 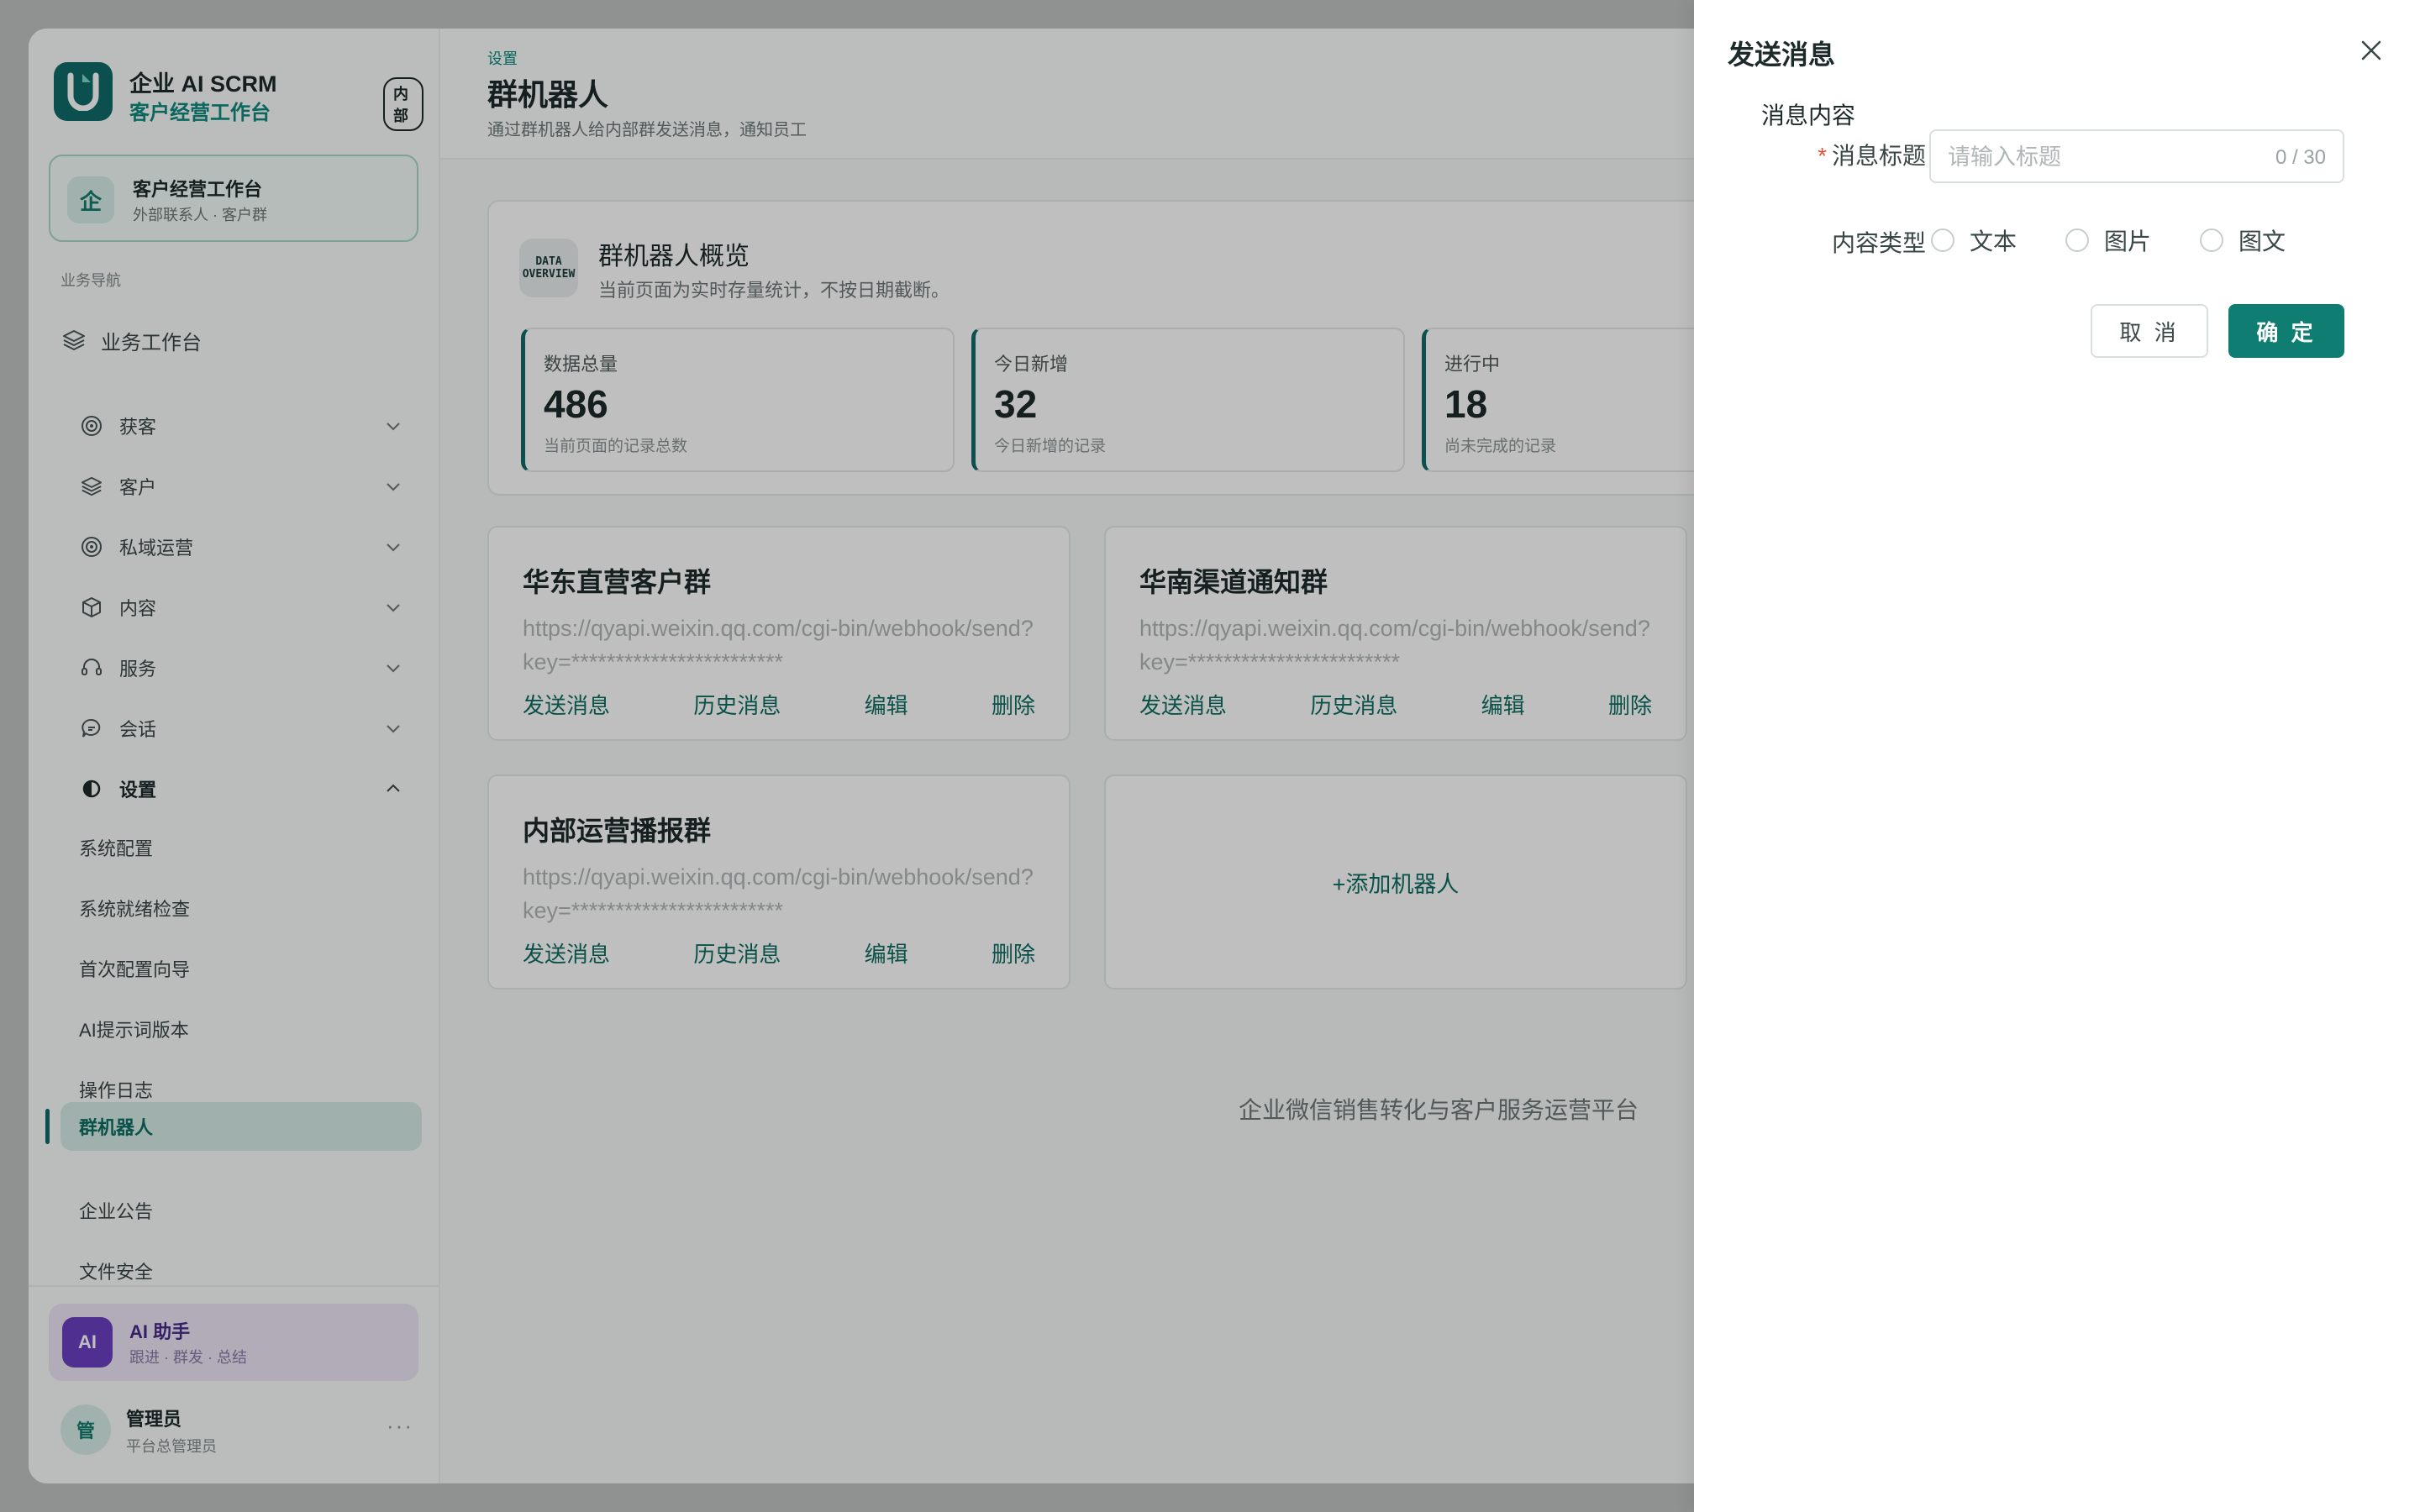 I want to click on radio-image-text: 图文, so click(x=2243, y=240).